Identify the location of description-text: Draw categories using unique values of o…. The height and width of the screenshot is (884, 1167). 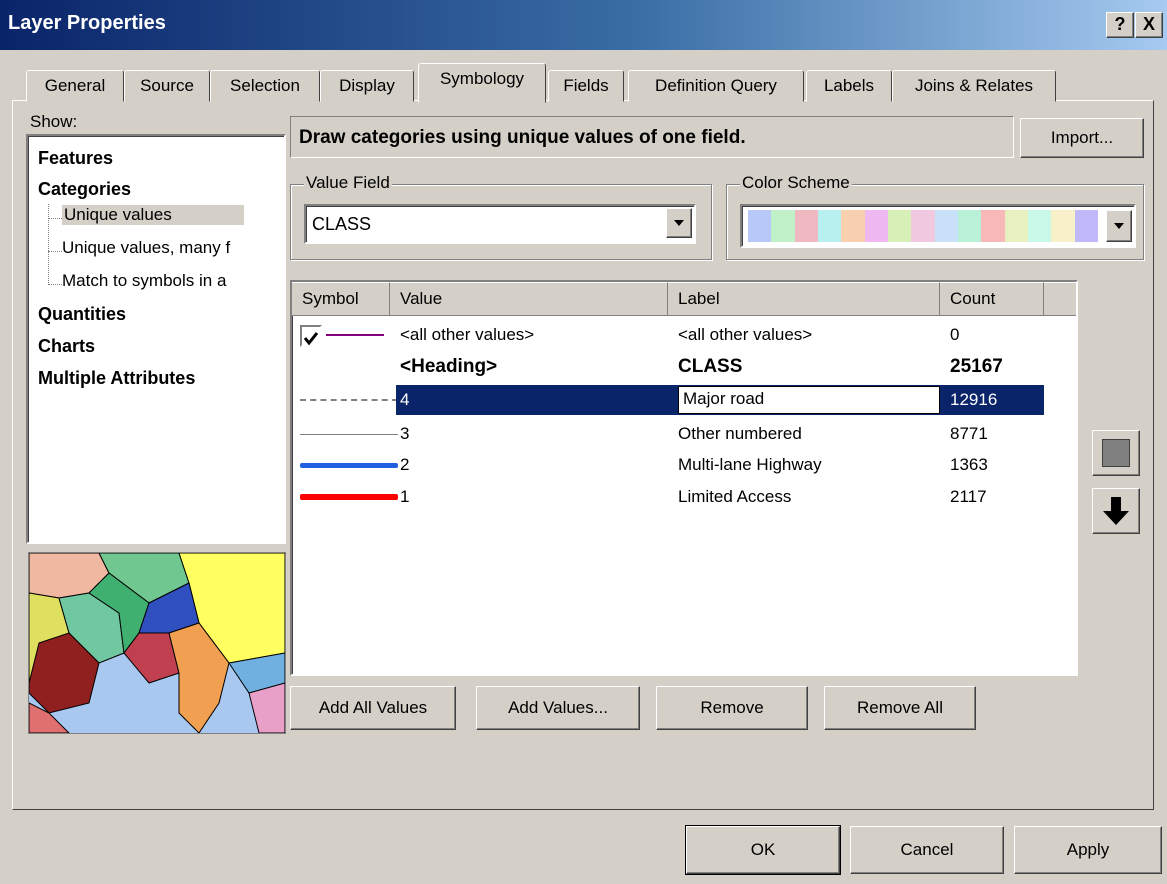
(522, 137).